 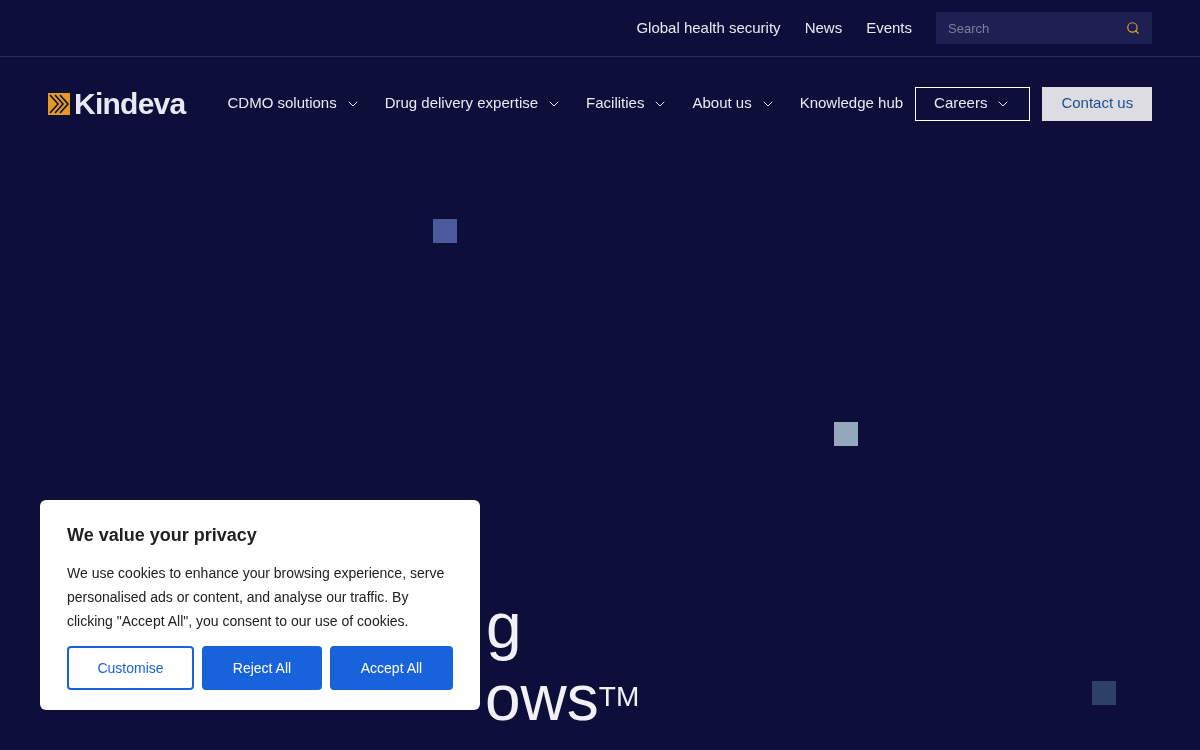 I want to click on logo: Kindeva, so click(x=117, y=103).